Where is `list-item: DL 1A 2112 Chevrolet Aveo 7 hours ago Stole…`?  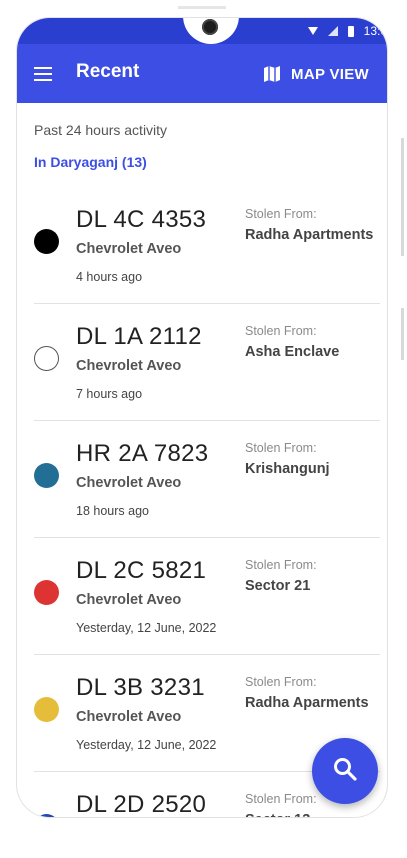 list-item: DL 1A 2112 Chevrolet Aveo 7 hours ago Stole… is located at coordinates (207, 362).